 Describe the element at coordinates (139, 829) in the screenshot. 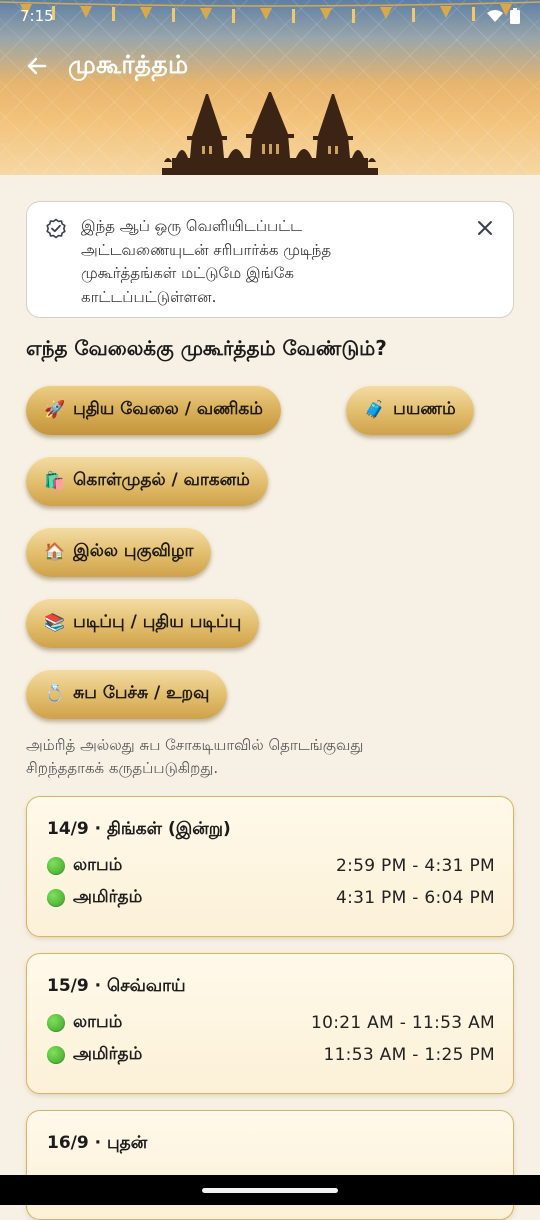

I see `day-title: 14/9 · திங்கள் (இன்று)` at that location.